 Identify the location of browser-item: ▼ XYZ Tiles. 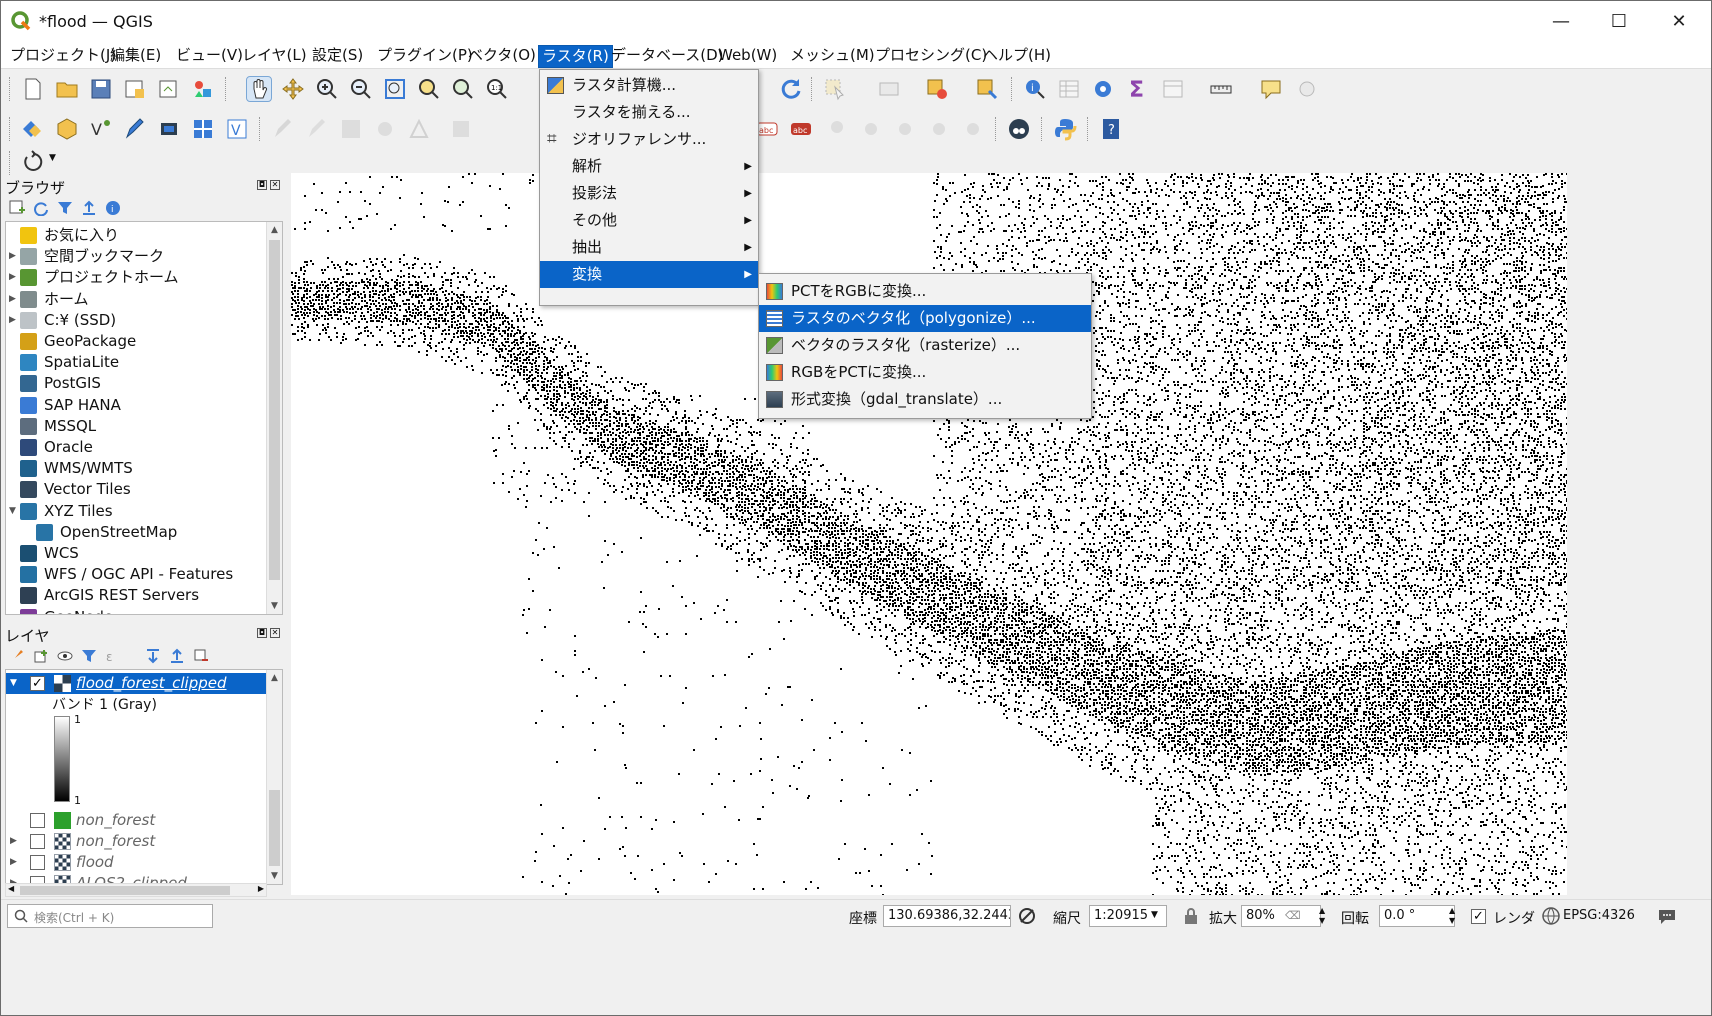
(136, 511).